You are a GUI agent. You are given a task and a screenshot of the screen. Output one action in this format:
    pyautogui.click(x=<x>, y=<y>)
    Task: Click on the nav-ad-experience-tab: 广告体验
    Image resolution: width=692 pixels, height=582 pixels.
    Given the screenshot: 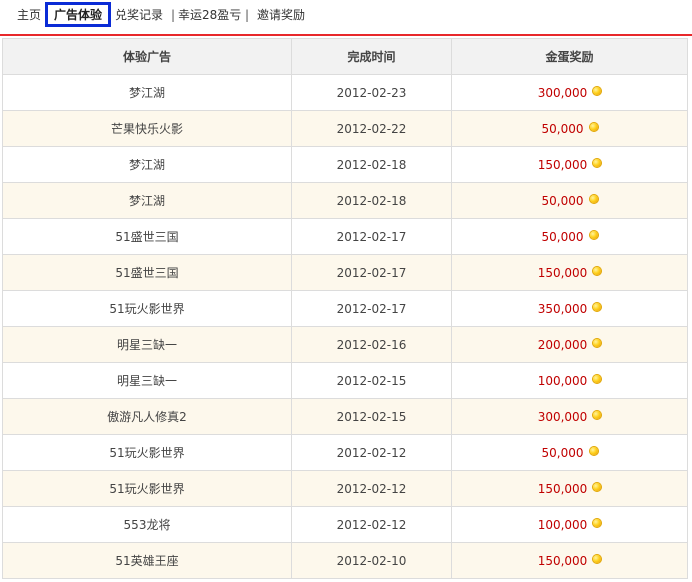 What is the action you would take?
    pyautogui.click(x=78, y=14)
    